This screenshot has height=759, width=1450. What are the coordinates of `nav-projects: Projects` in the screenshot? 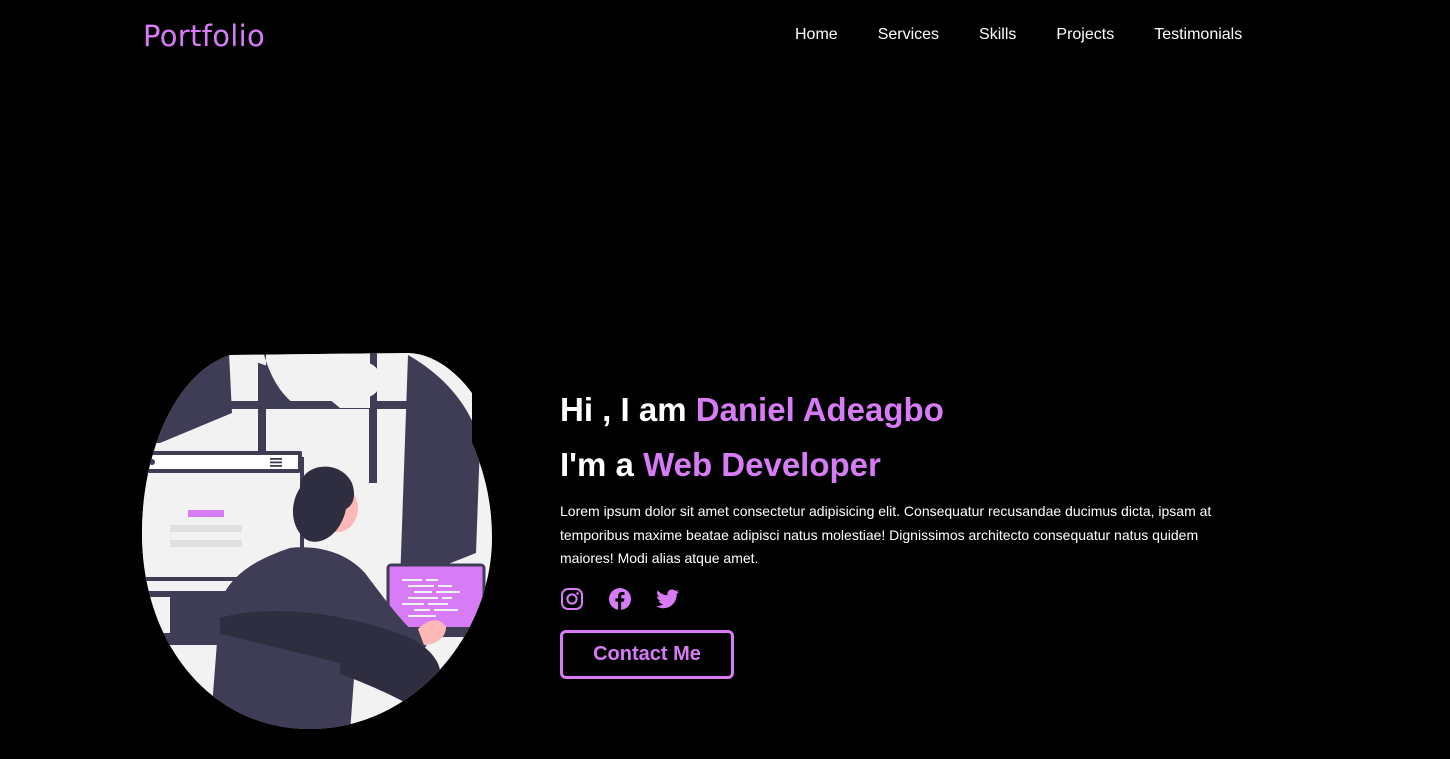 It's located at (1085, 35).